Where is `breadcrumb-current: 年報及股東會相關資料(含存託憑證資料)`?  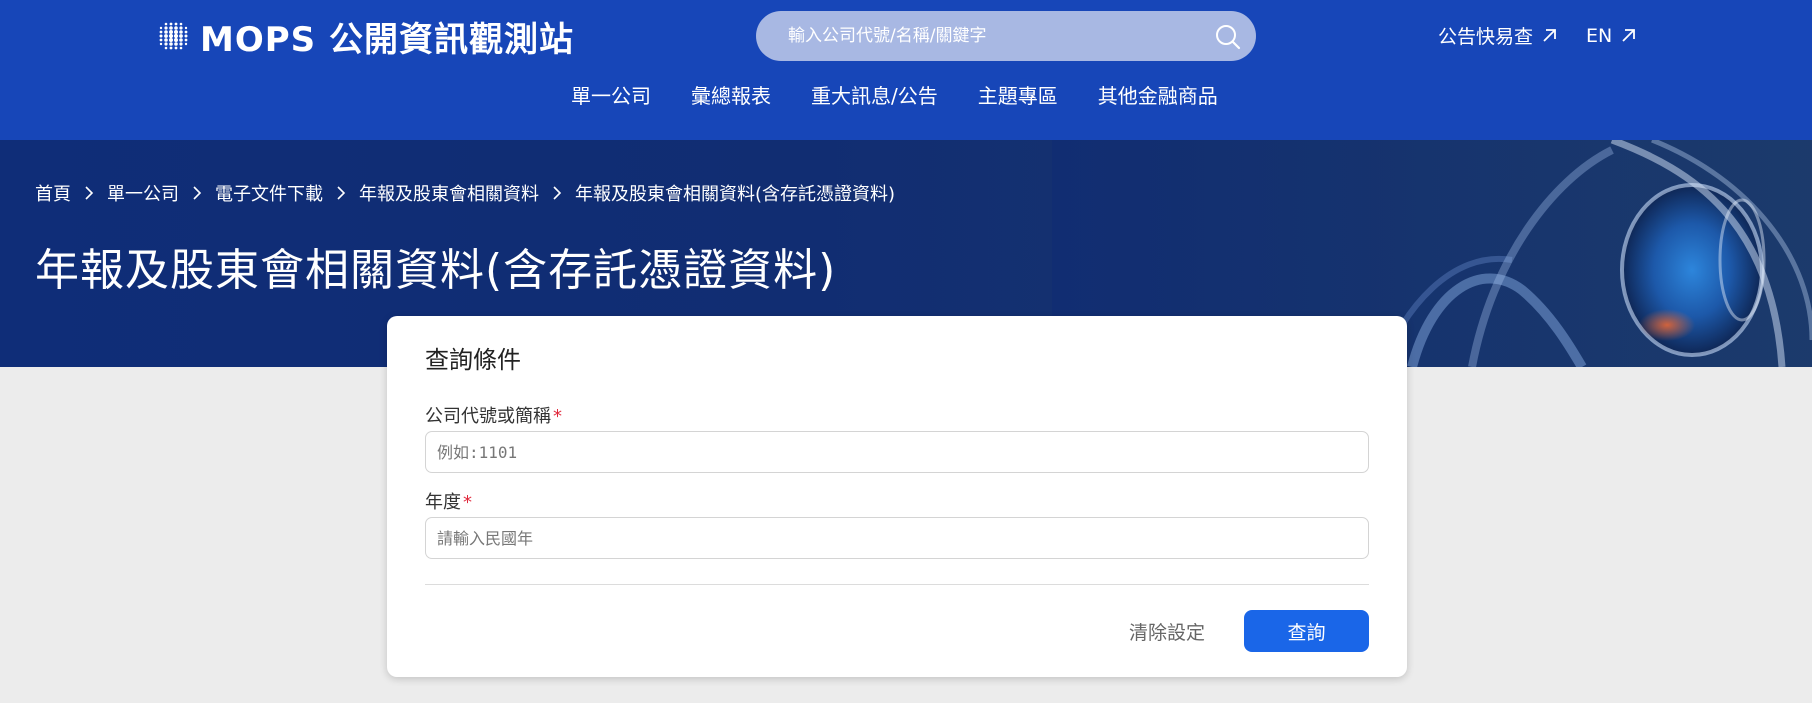
breadcrumb-current: 年報及股東會相關資料(含存託憑證資料) is located at coordinates (735, 194).